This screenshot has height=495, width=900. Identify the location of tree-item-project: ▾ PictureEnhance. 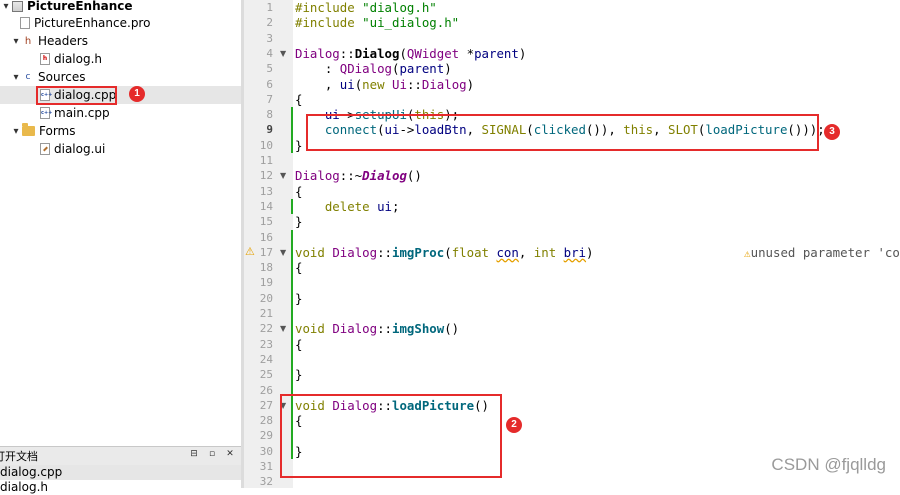
(66, 7).